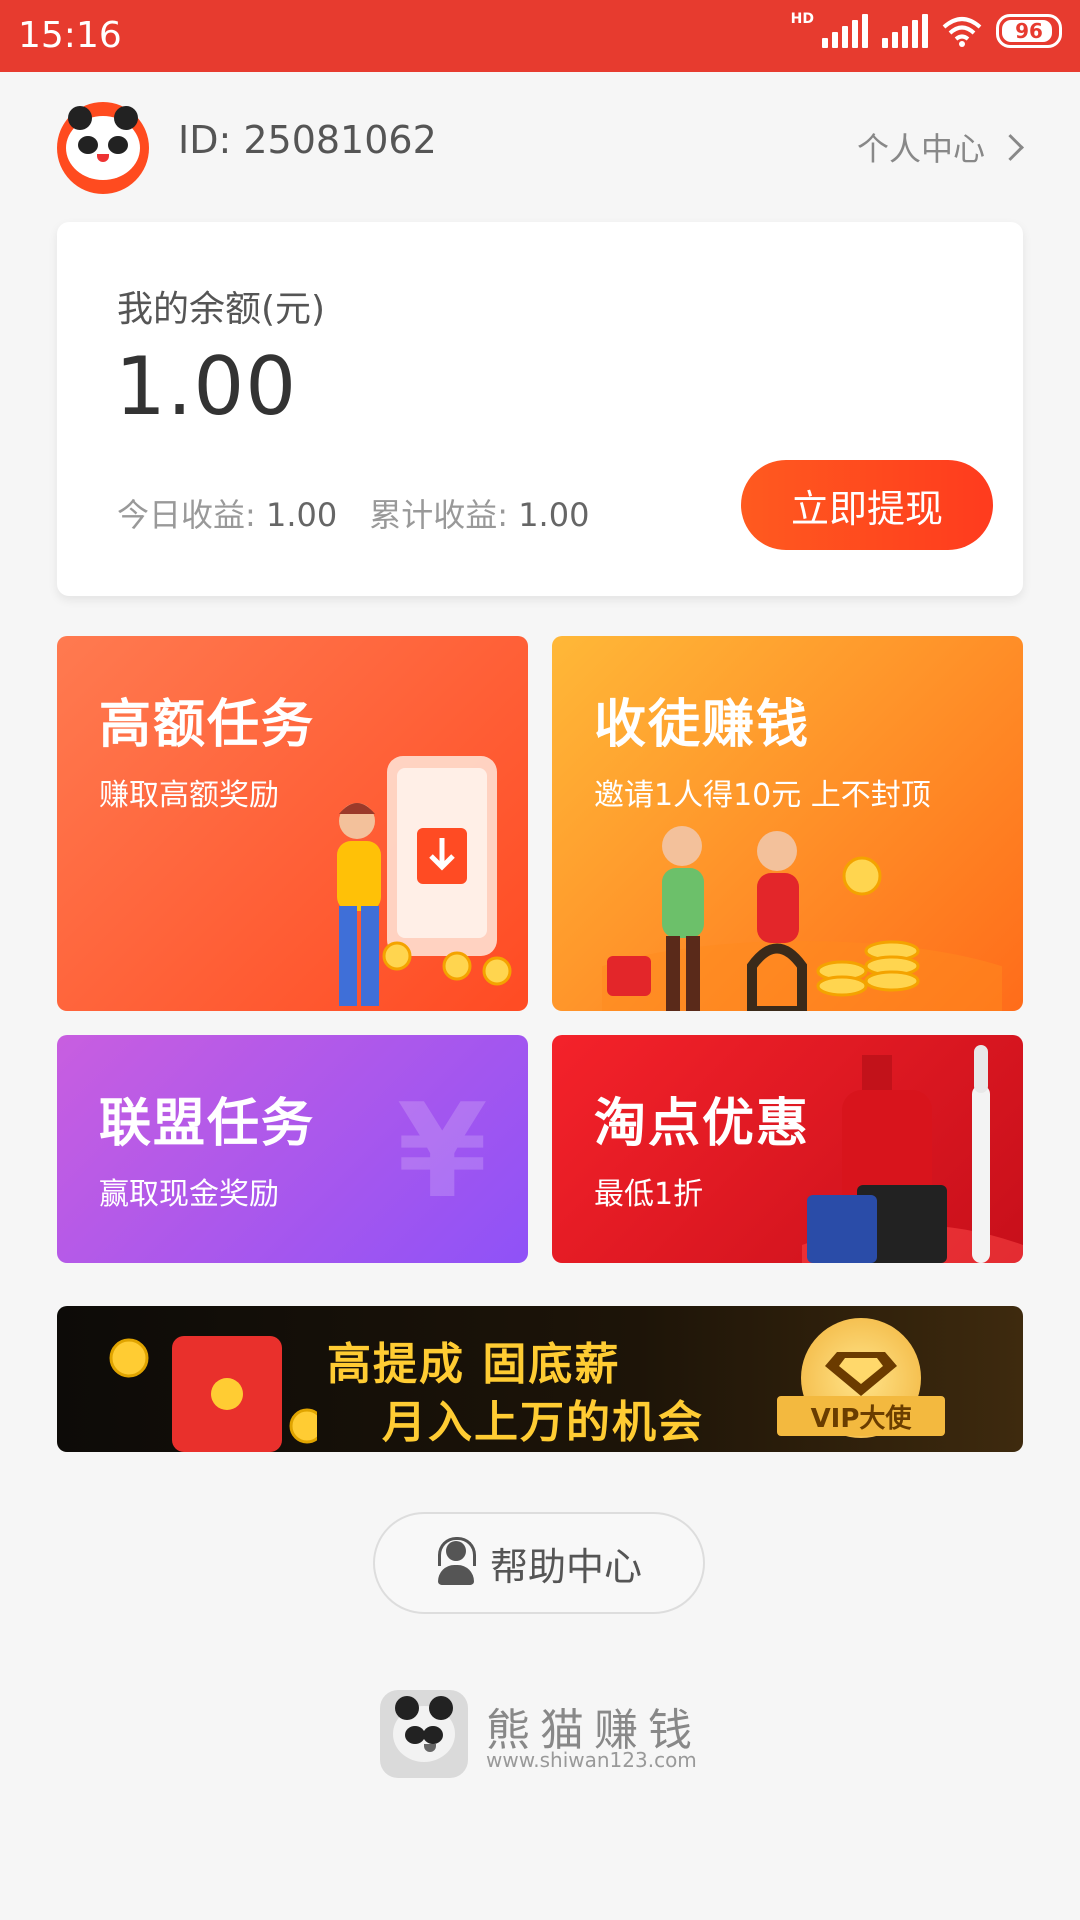 The height and width of the screenshot is (1920, 1080). Describe the element at coordinates (649, 1194) in the screenshot. I see `tile-subtitle: 最低1折` at that location.